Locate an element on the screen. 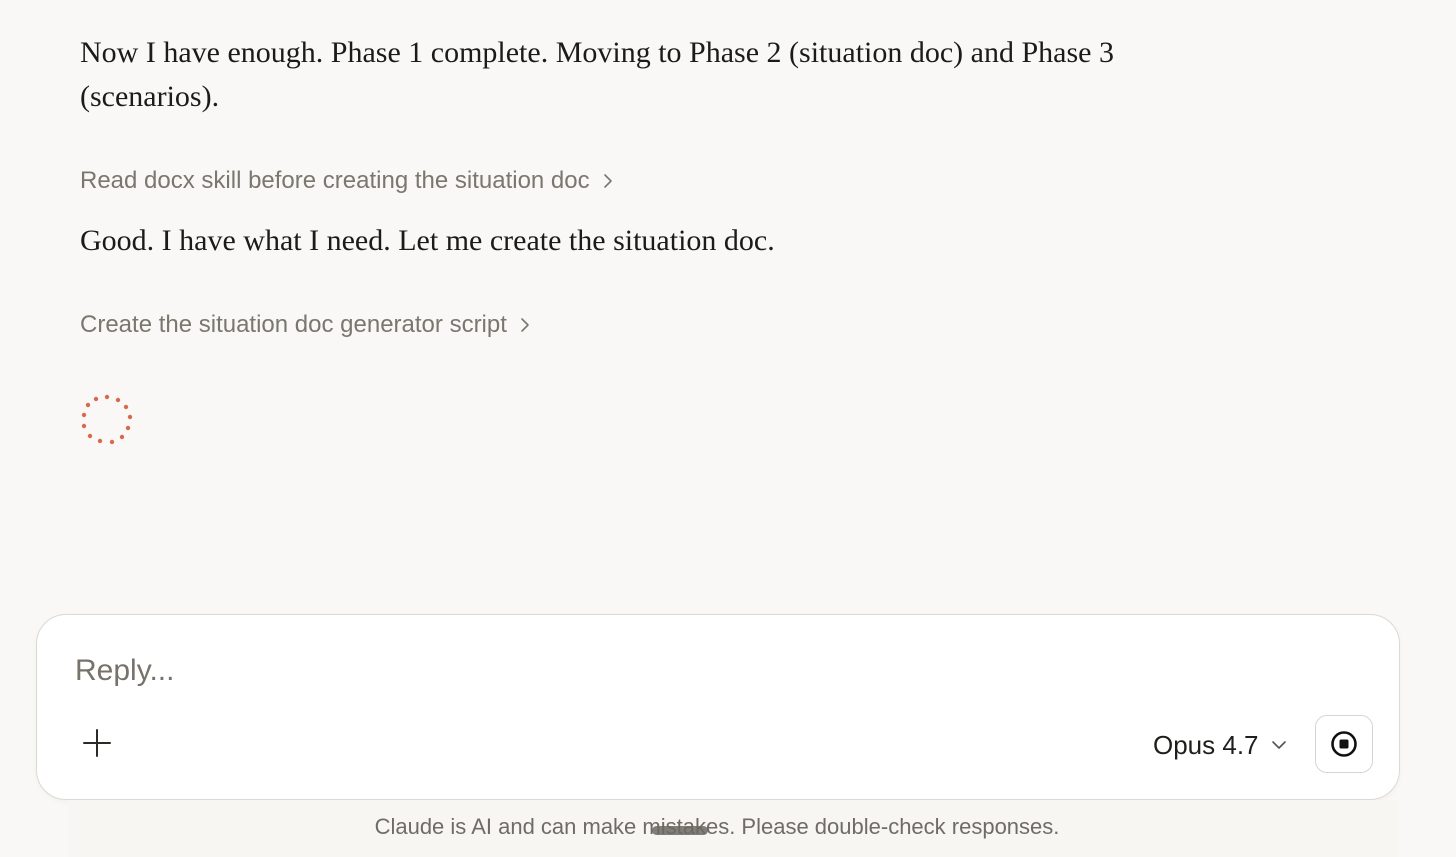 Image resolution: width=1456 pixels, height=857 pixels. loading-spinner-icon is located at coordinates (107, 419).